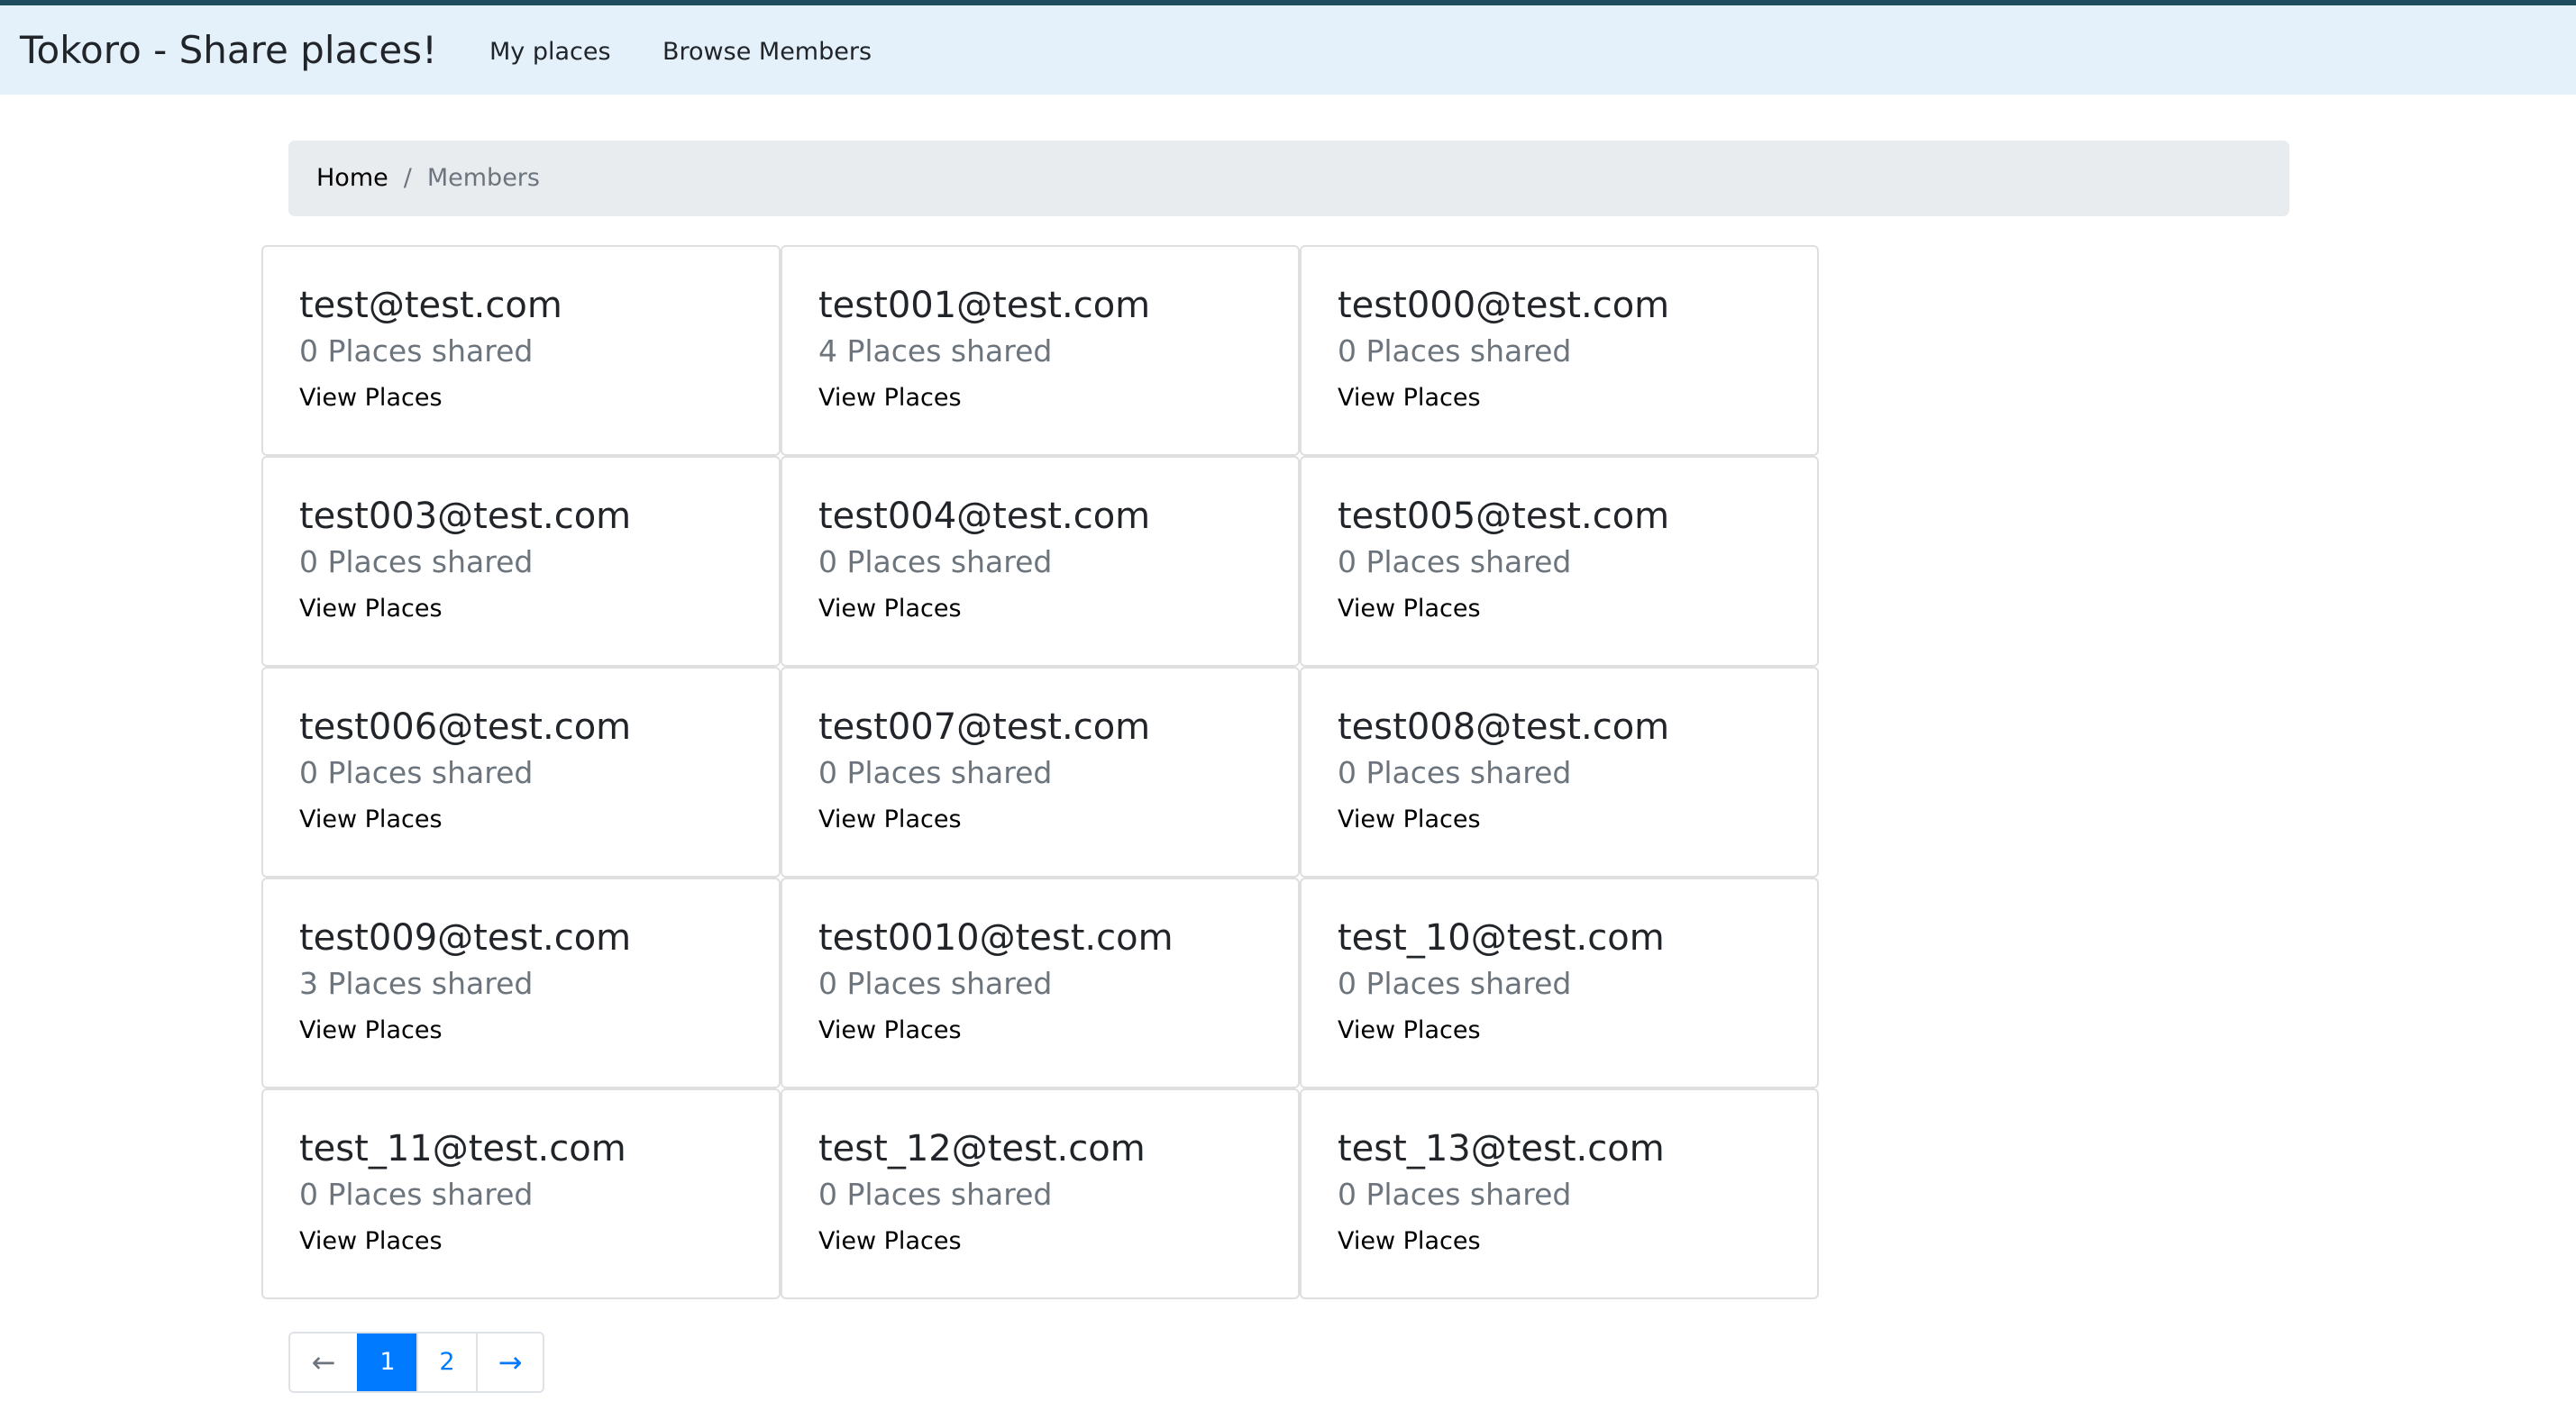 This screenshot has width=2576, height=1420. Describe the element at coordinates (446, 1362) in the screenshot. I see `page-2-button: 2` at that location.